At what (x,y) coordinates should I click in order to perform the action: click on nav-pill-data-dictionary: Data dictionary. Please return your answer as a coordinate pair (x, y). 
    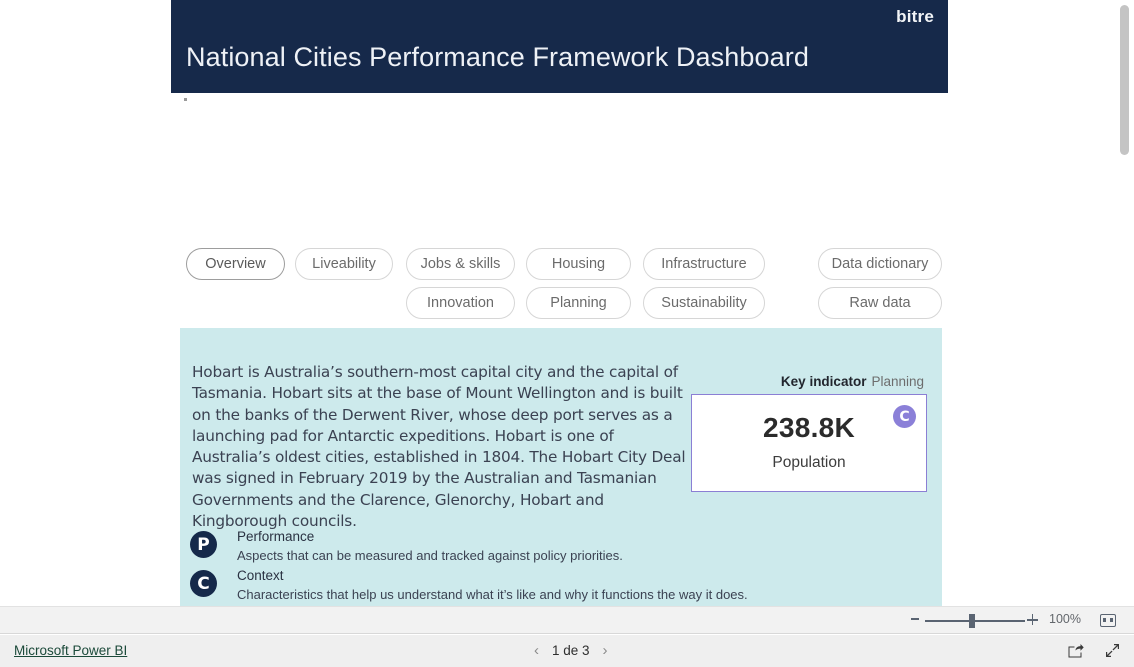
    Looking at the image, I should click on (880, 264).